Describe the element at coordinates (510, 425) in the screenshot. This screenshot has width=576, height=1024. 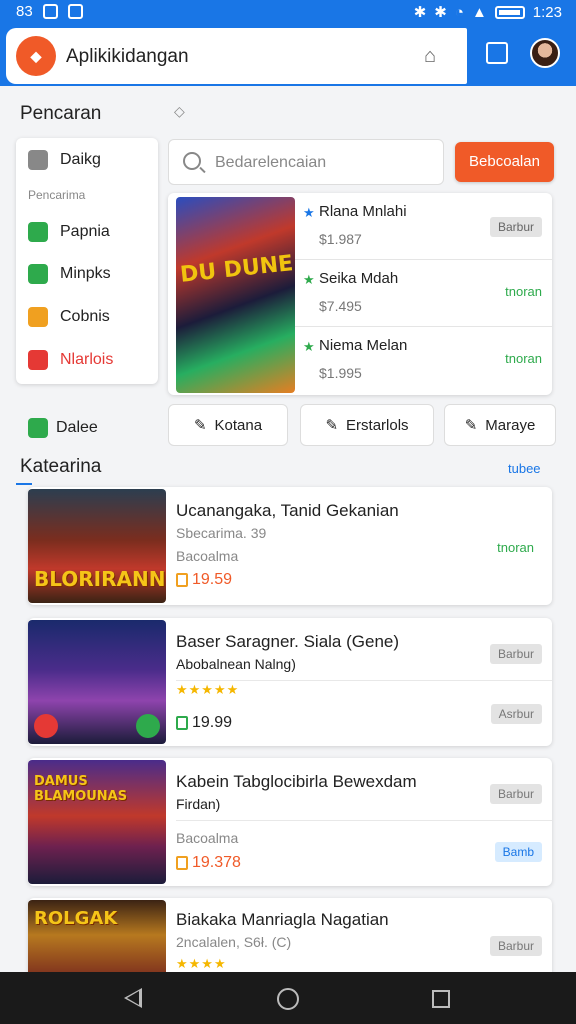
I see `chip-label: Maraye` at that location.